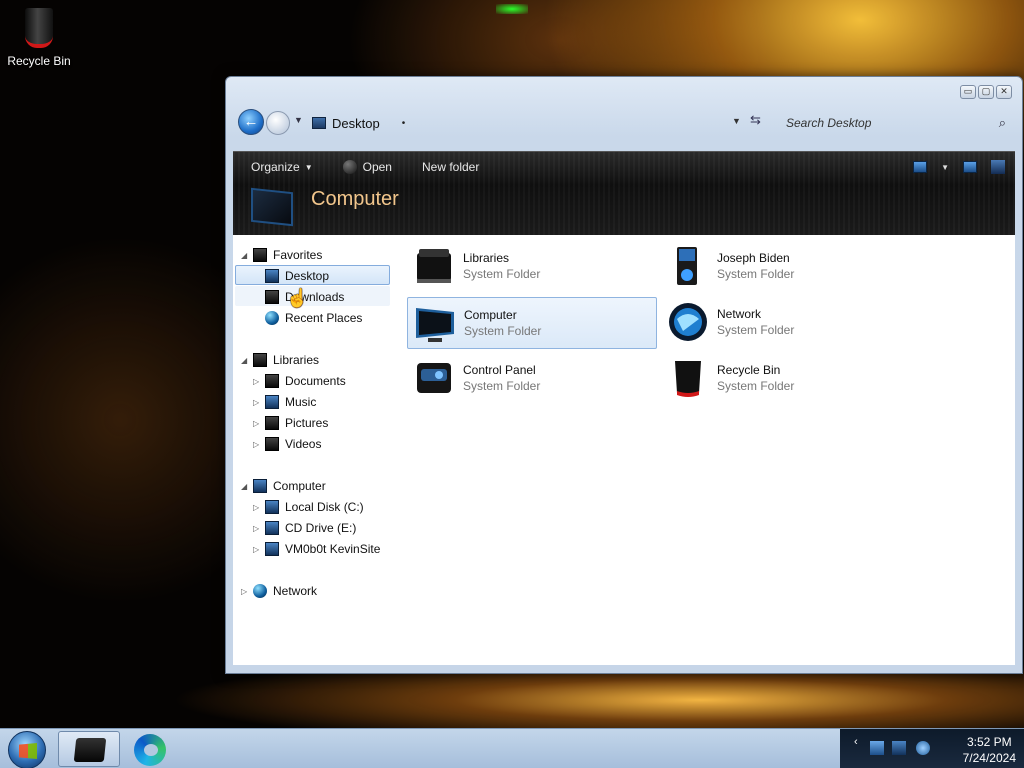  I want to click on wallpaper-glow, so click(512, 9).